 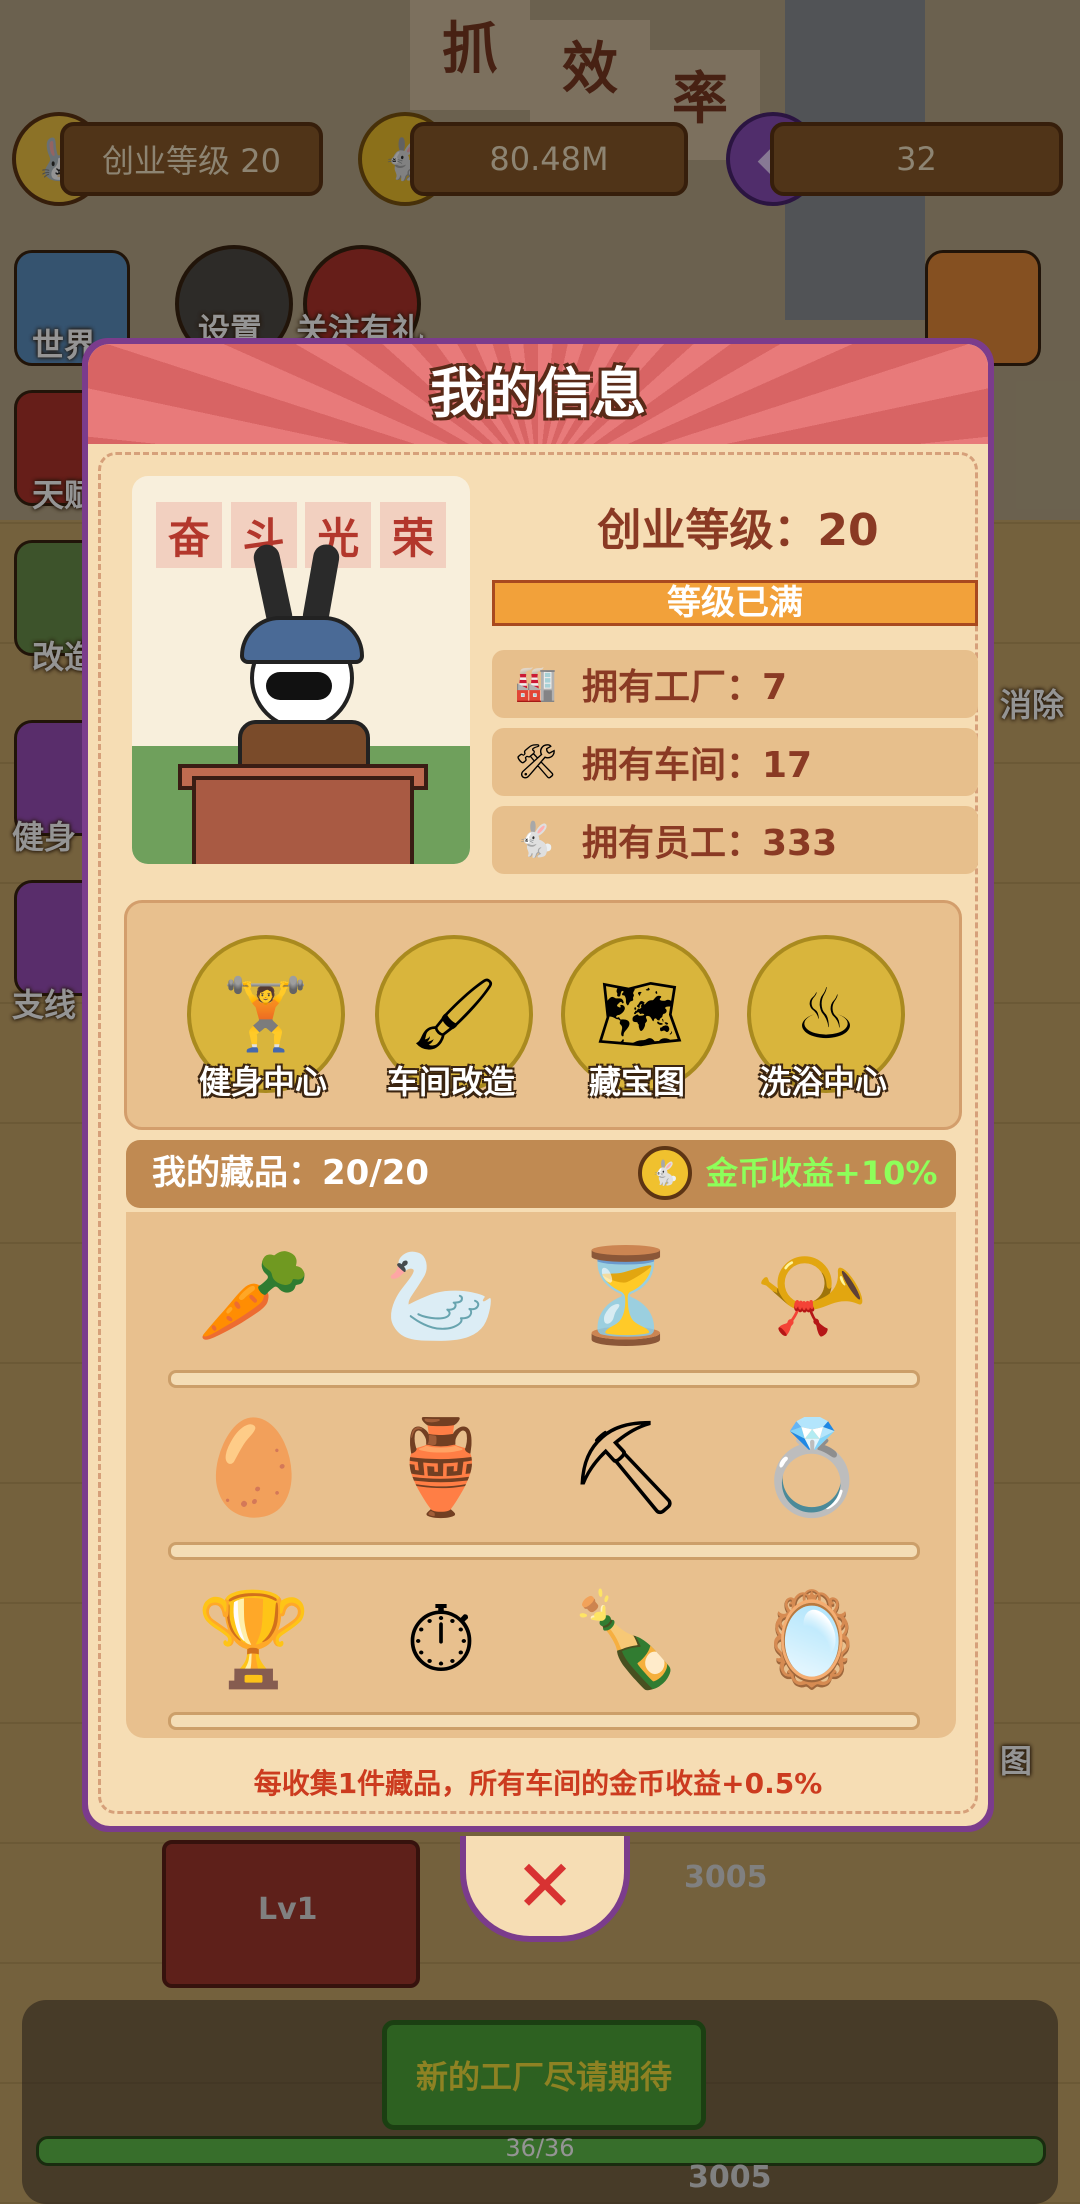 I want to click on feature-label: 车间改造, so click(x=450, y=1082).